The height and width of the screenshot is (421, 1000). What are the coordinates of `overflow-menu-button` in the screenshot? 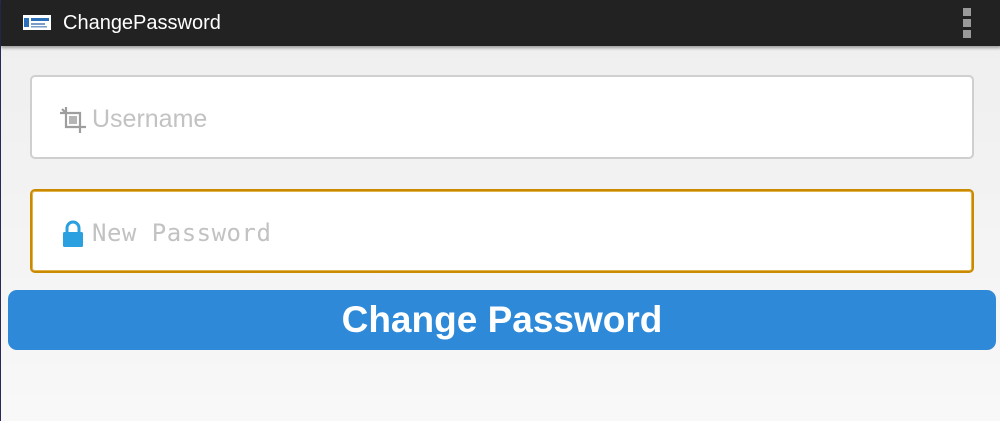 It's located at (967, 23).